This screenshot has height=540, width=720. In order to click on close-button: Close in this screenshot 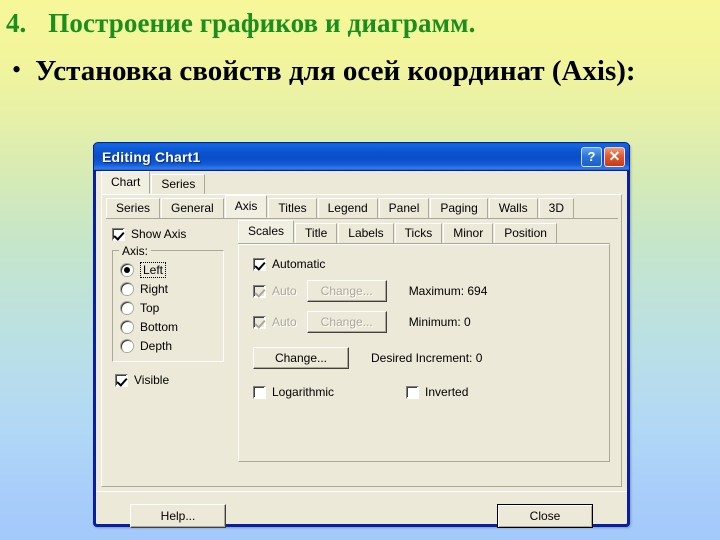, I will do `click(545, 516)`.